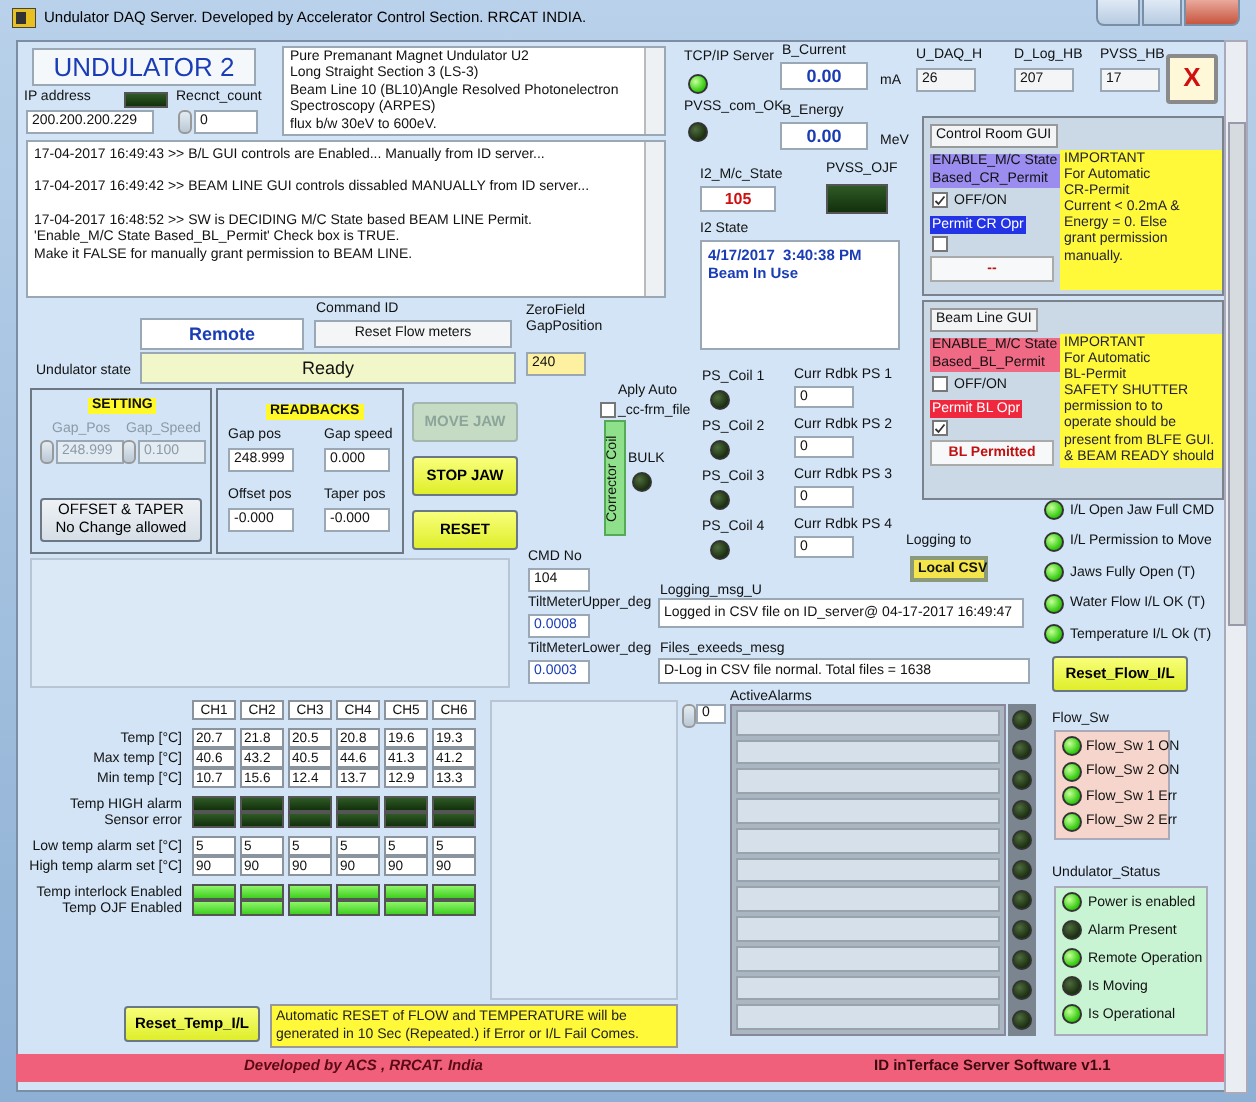 This screenshot has width=1256, height=1102. I want to click on minimize-button, so click(1118, 13).